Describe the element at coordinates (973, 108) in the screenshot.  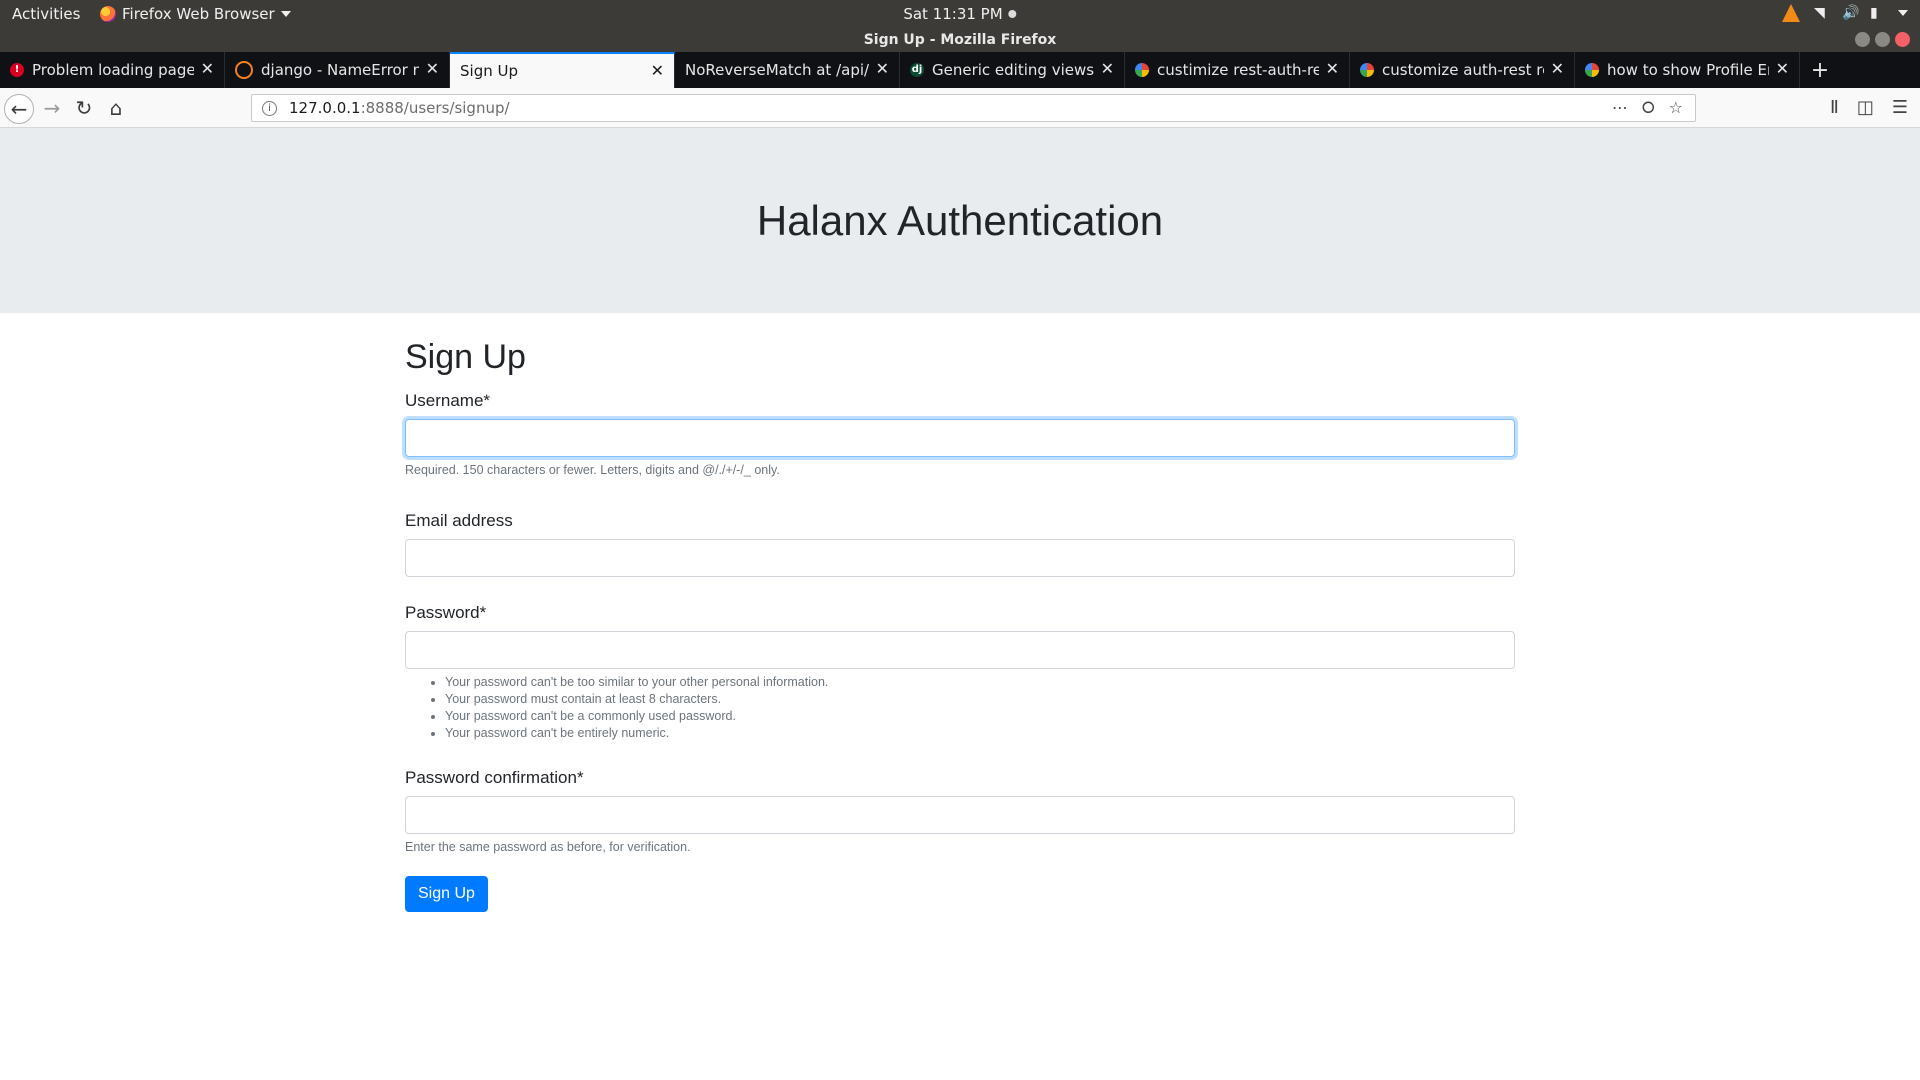
I see `url-bar: i 127.0.0.1:8888/users/signup/ ⋯ ⭘ ☆` at that location.